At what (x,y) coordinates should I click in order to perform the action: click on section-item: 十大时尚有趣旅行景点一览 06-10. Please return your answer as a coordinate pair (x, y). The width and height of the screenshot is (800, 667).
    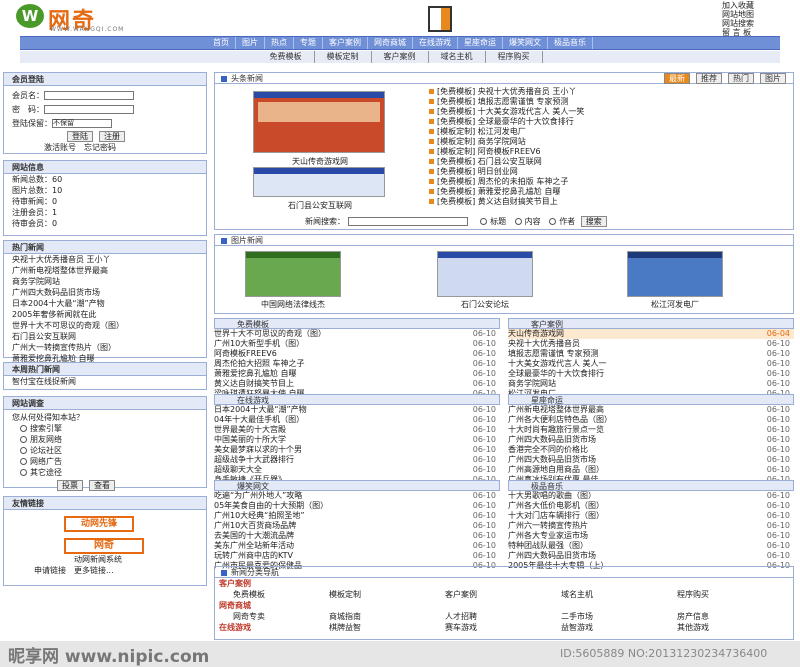
    Looking at the image, I should click on (651, 430).